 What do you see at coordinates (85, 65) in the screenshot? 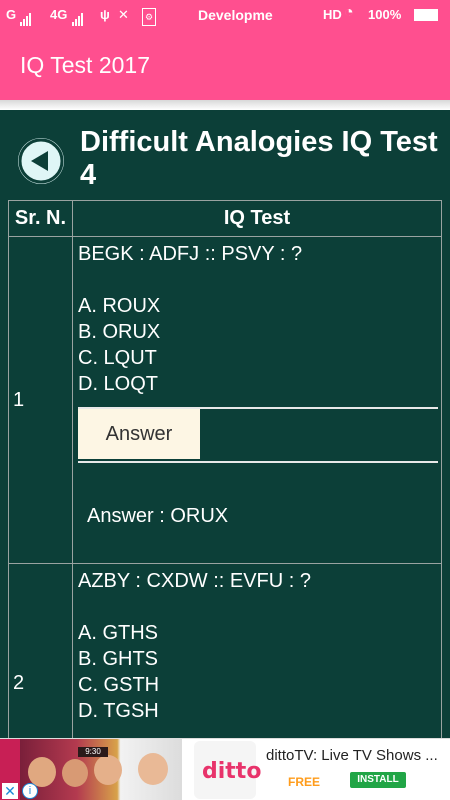
I see `app-title: IQ Test 2017` at bounding box center [85, 65].